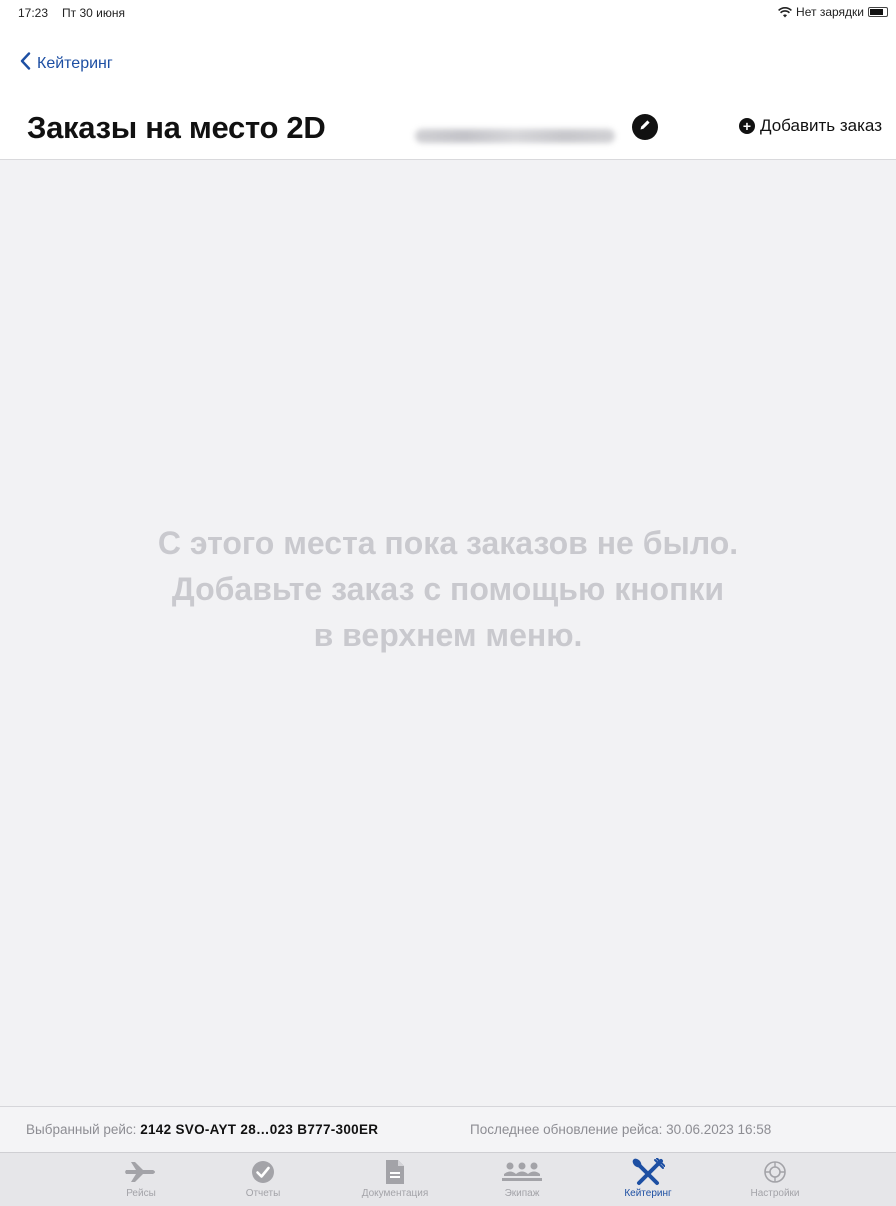 The width and height of the screenshot is (896, 1206). What do you see at coordinates (75, 63) in the screenshot?
I see `back-button-label: Кейтеринг` at bounding box center [75, 63].